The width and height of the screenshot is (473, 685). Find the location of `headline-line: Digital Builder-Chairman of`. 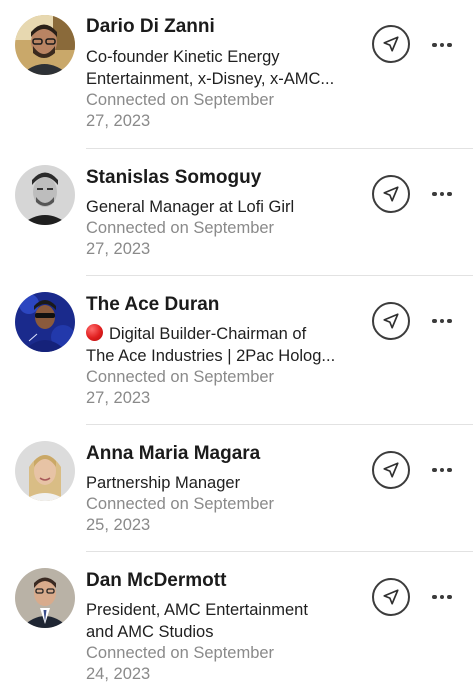

headline-line: Digital Builder-Chairman of is located at coordinates (225, 334).